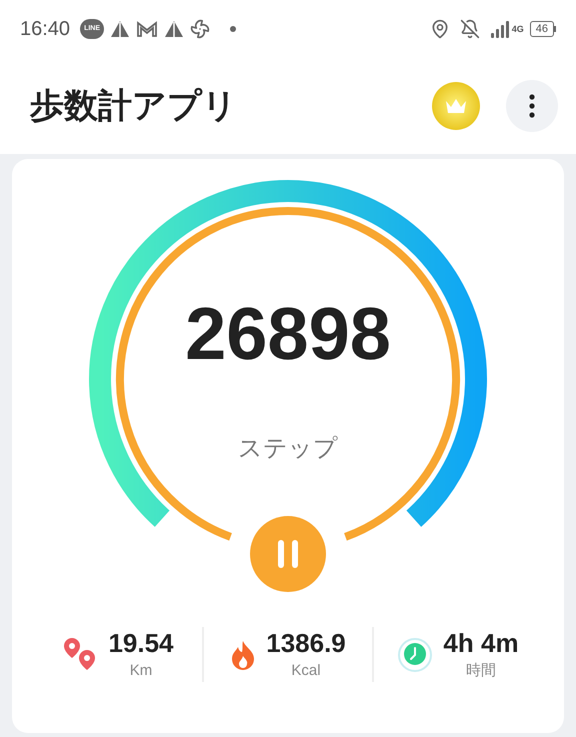 The width and height of the screenshot is (576, 737). I want to click on location-icon, so click(440, 29).